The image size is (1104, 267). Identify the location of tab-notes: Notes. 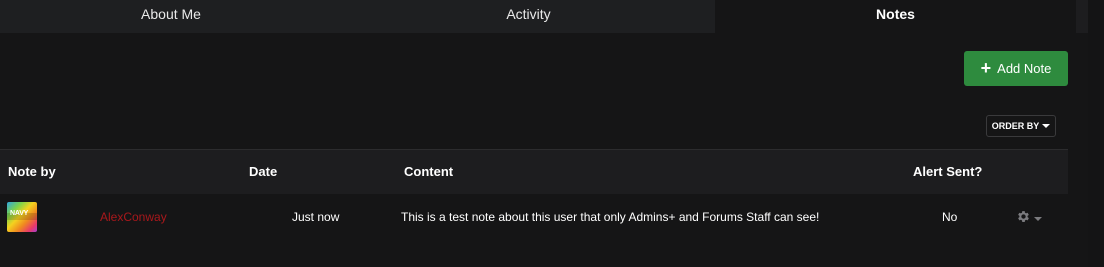
(895, 16).